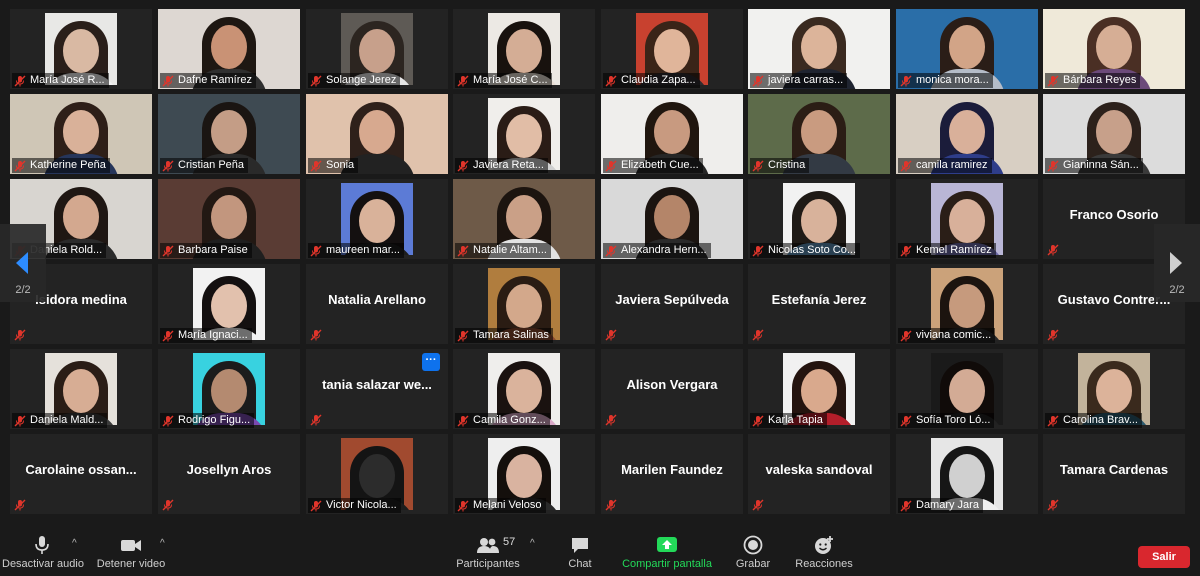 The image size is (1200, 576). What do you see at coordinates (819, 299) in the screenshot?
I see `participant-name: Estefanía Jerez` at bounding box center [819, 299].